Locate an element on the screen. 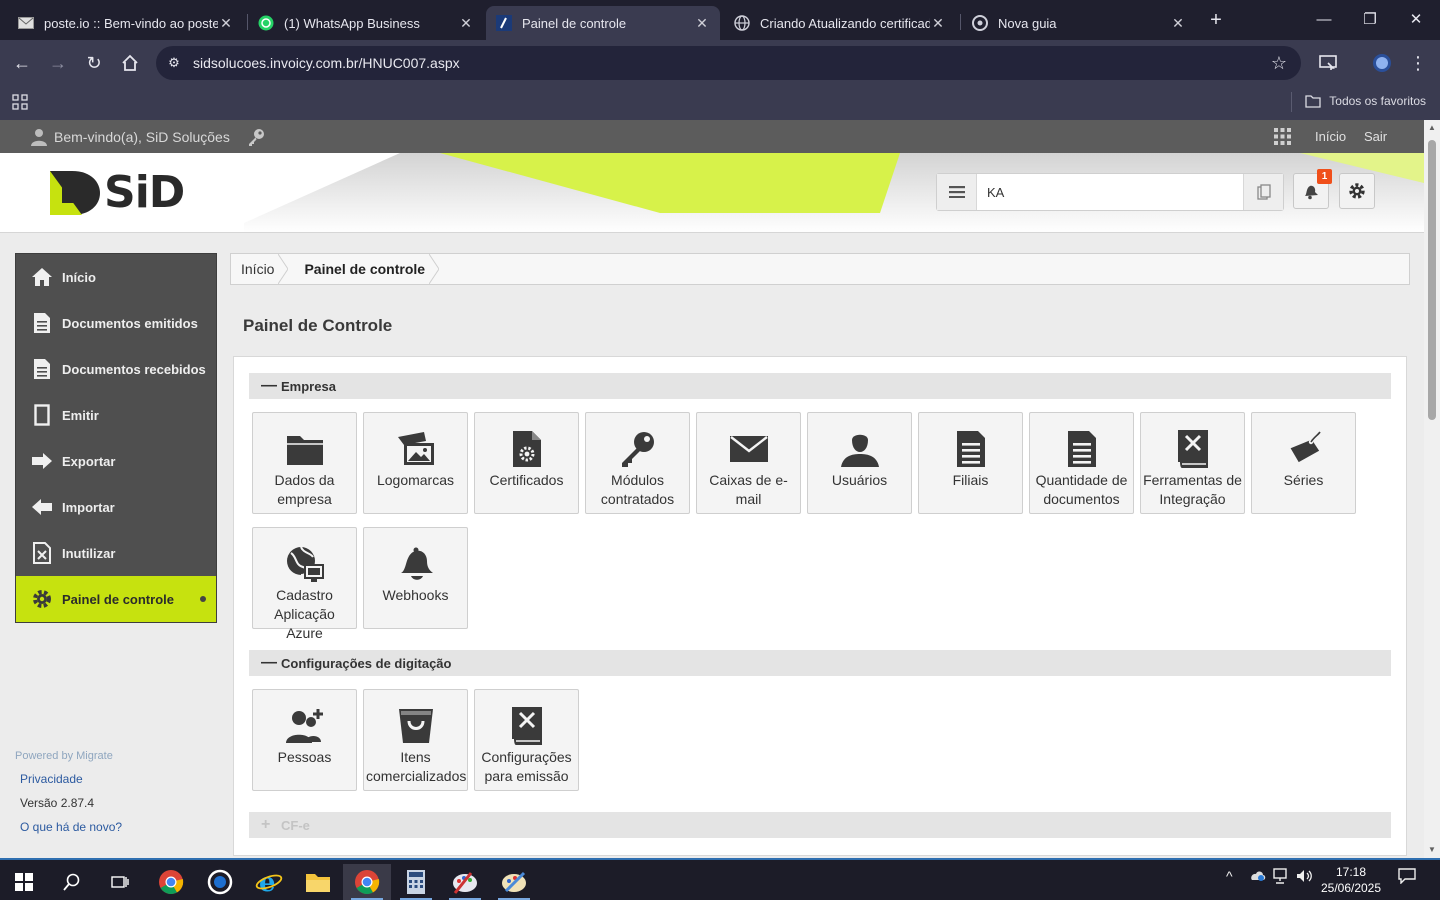 The width and height of the screenshot is (1440, 900). calculator-icon is located at coordinates (416, 882).